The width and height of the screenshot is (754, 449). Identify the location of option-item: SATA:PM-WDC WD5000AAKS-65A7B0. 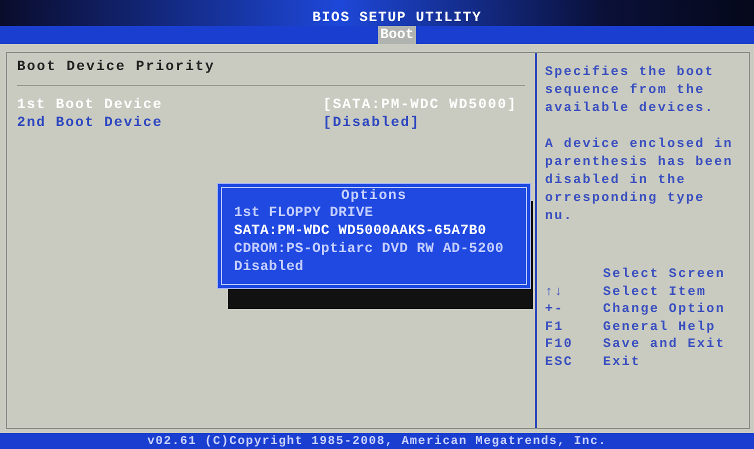
(374, 231).